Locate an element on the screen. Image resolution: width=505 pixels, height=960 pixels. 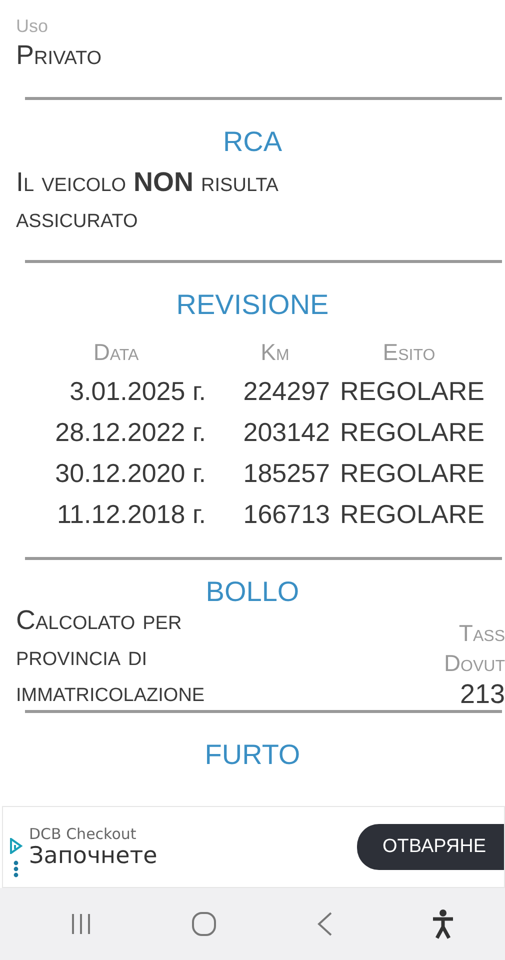
tax-description: Calcolato per provincia di immatricolazione is located at coordinates (111, 656).